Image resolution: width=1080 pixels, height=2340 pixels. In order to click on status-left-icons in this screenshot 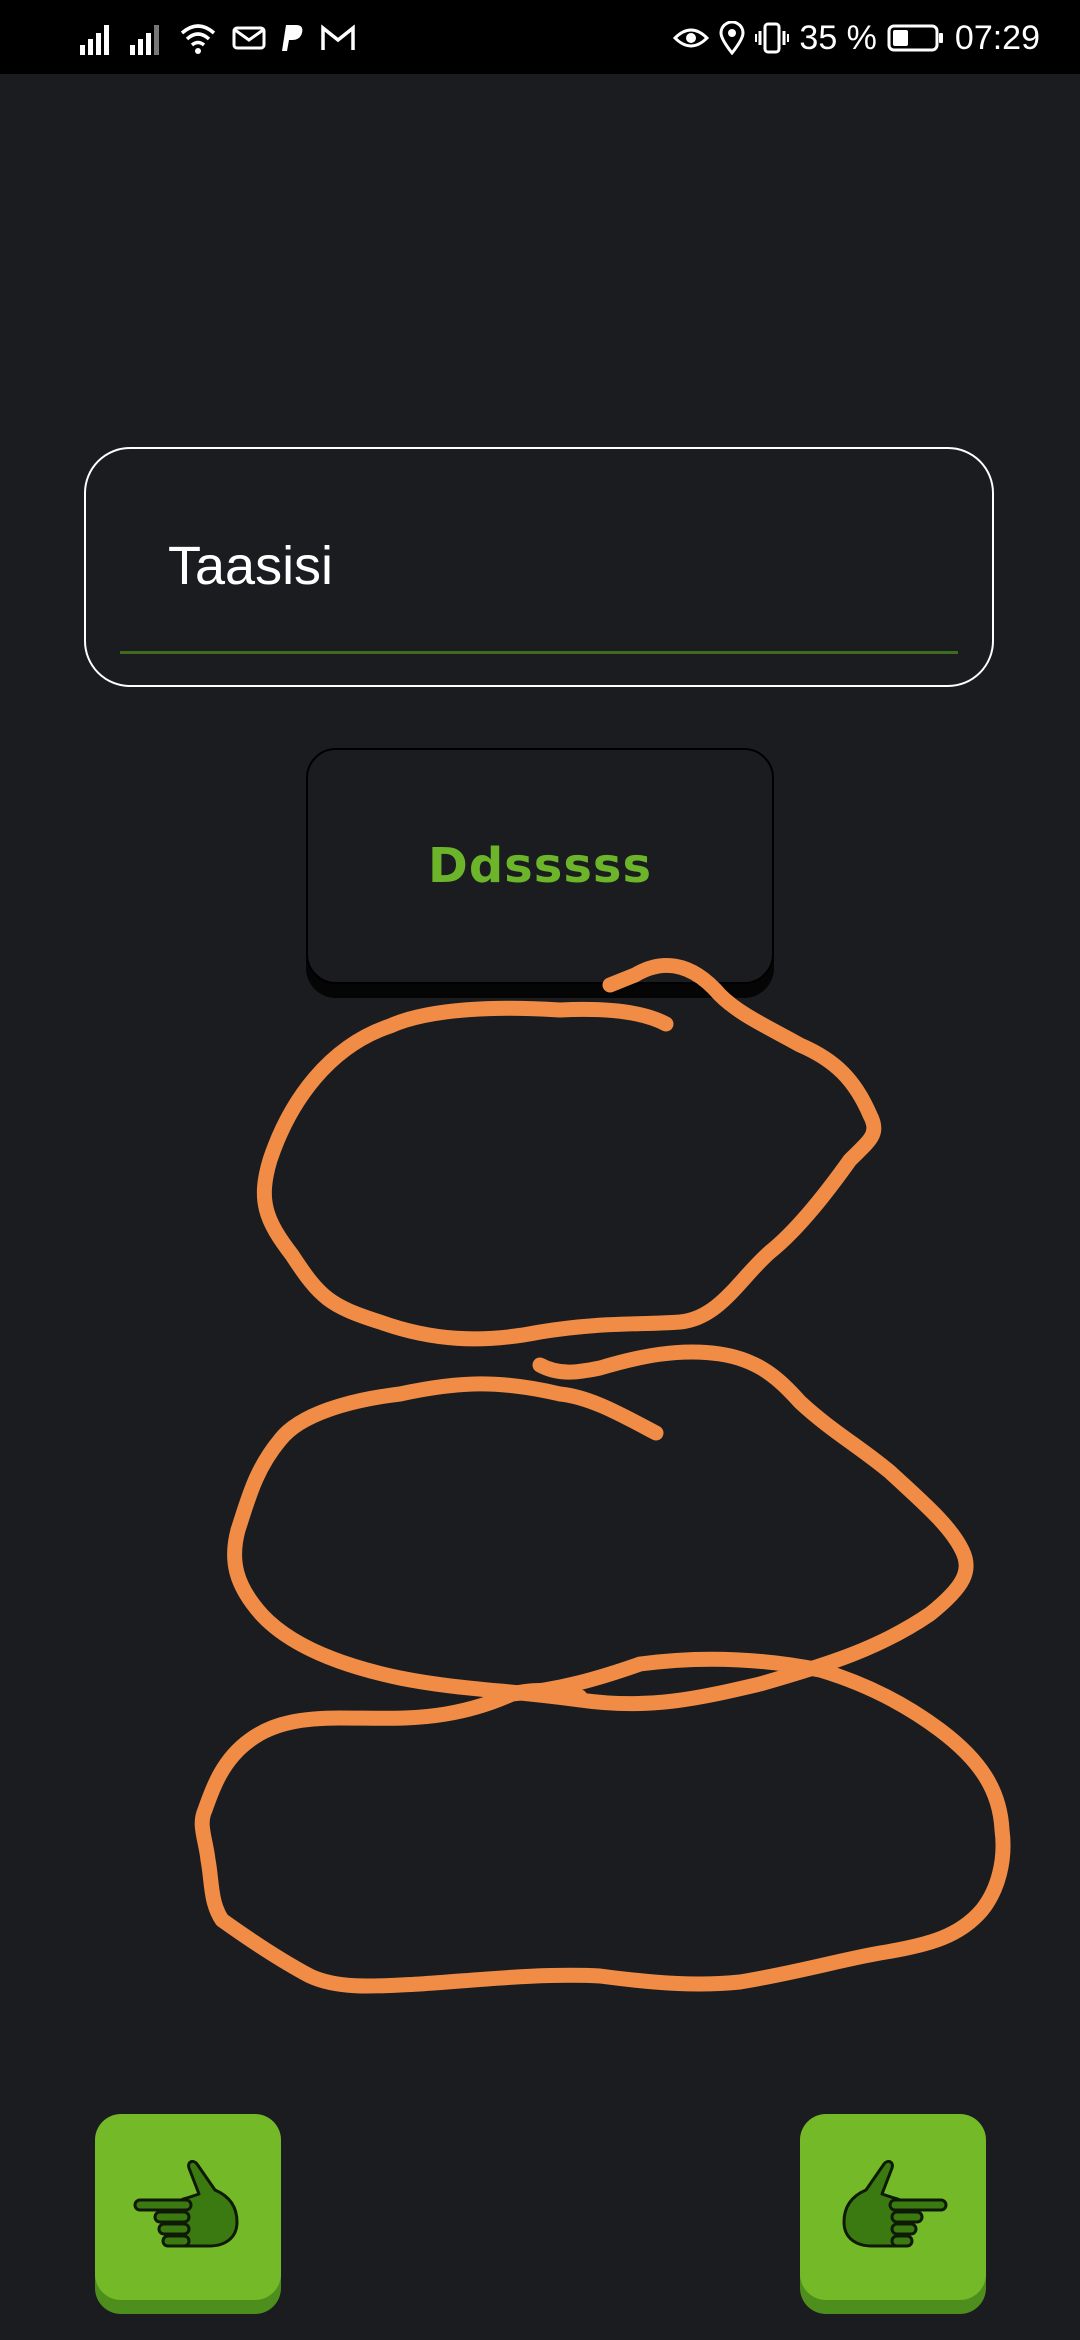, I will do `click(217, 38)`.